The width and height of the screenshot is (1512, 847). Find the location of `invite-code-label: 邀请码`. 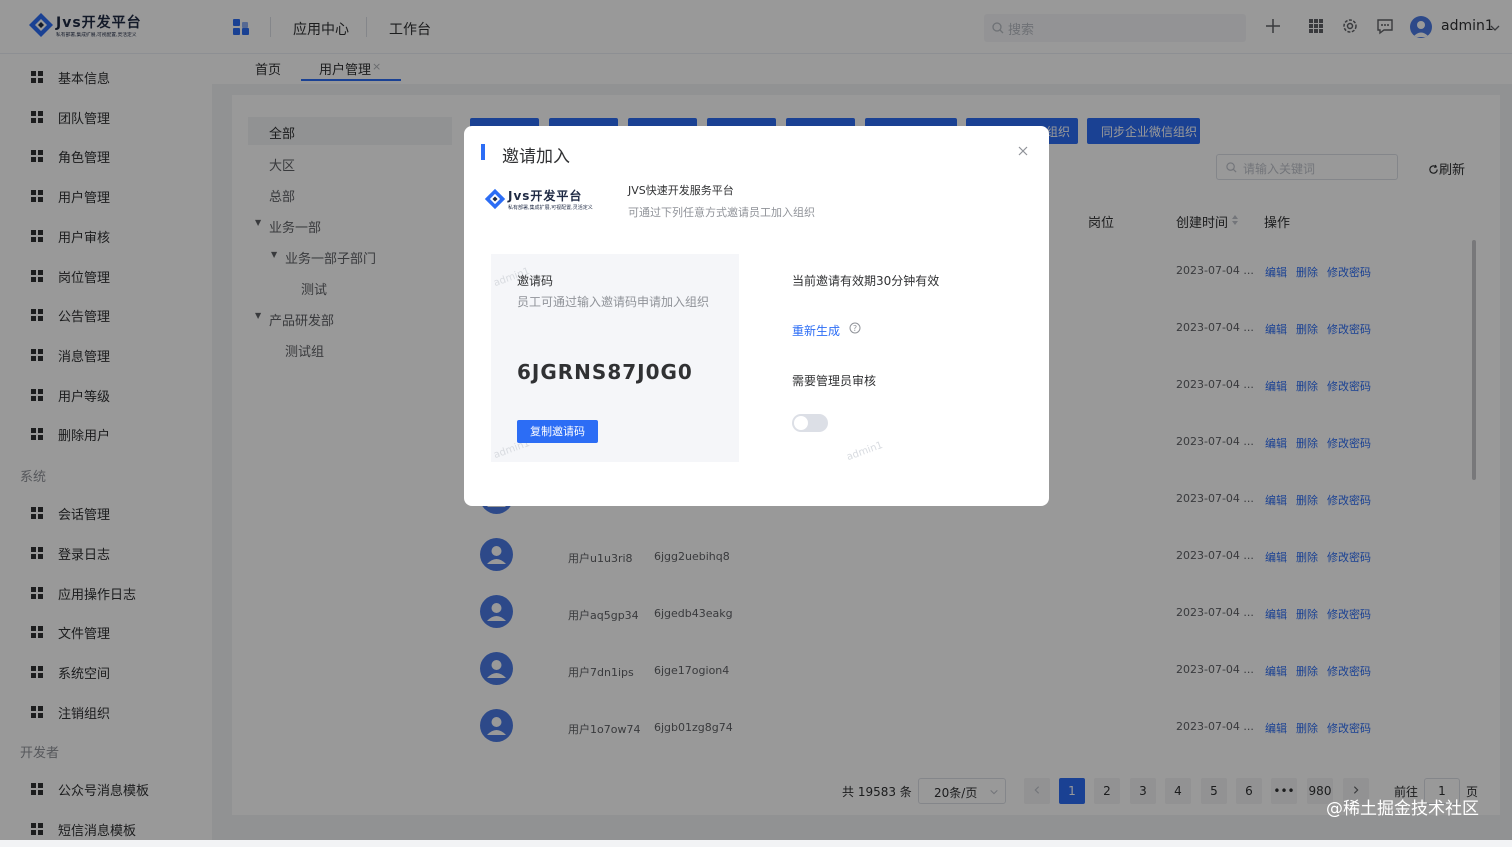

invite-code-label: 邀请码 is located at coordinates (535, 281).